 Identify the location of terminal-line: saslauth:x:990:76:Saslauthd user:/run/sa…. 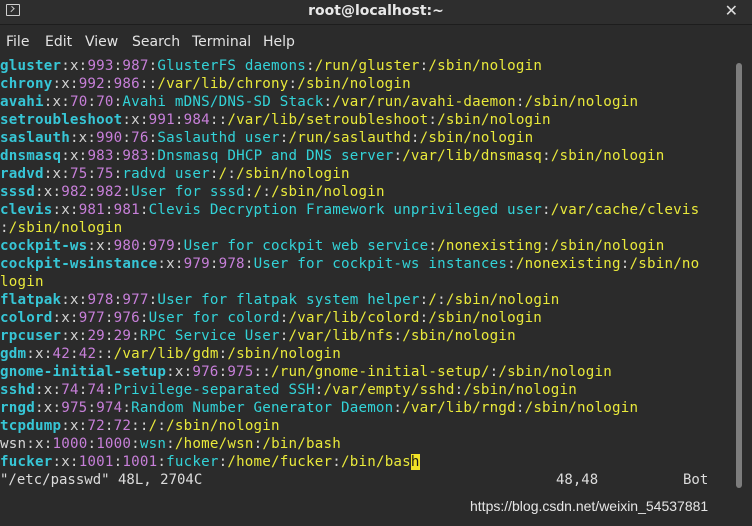
(266, 138).